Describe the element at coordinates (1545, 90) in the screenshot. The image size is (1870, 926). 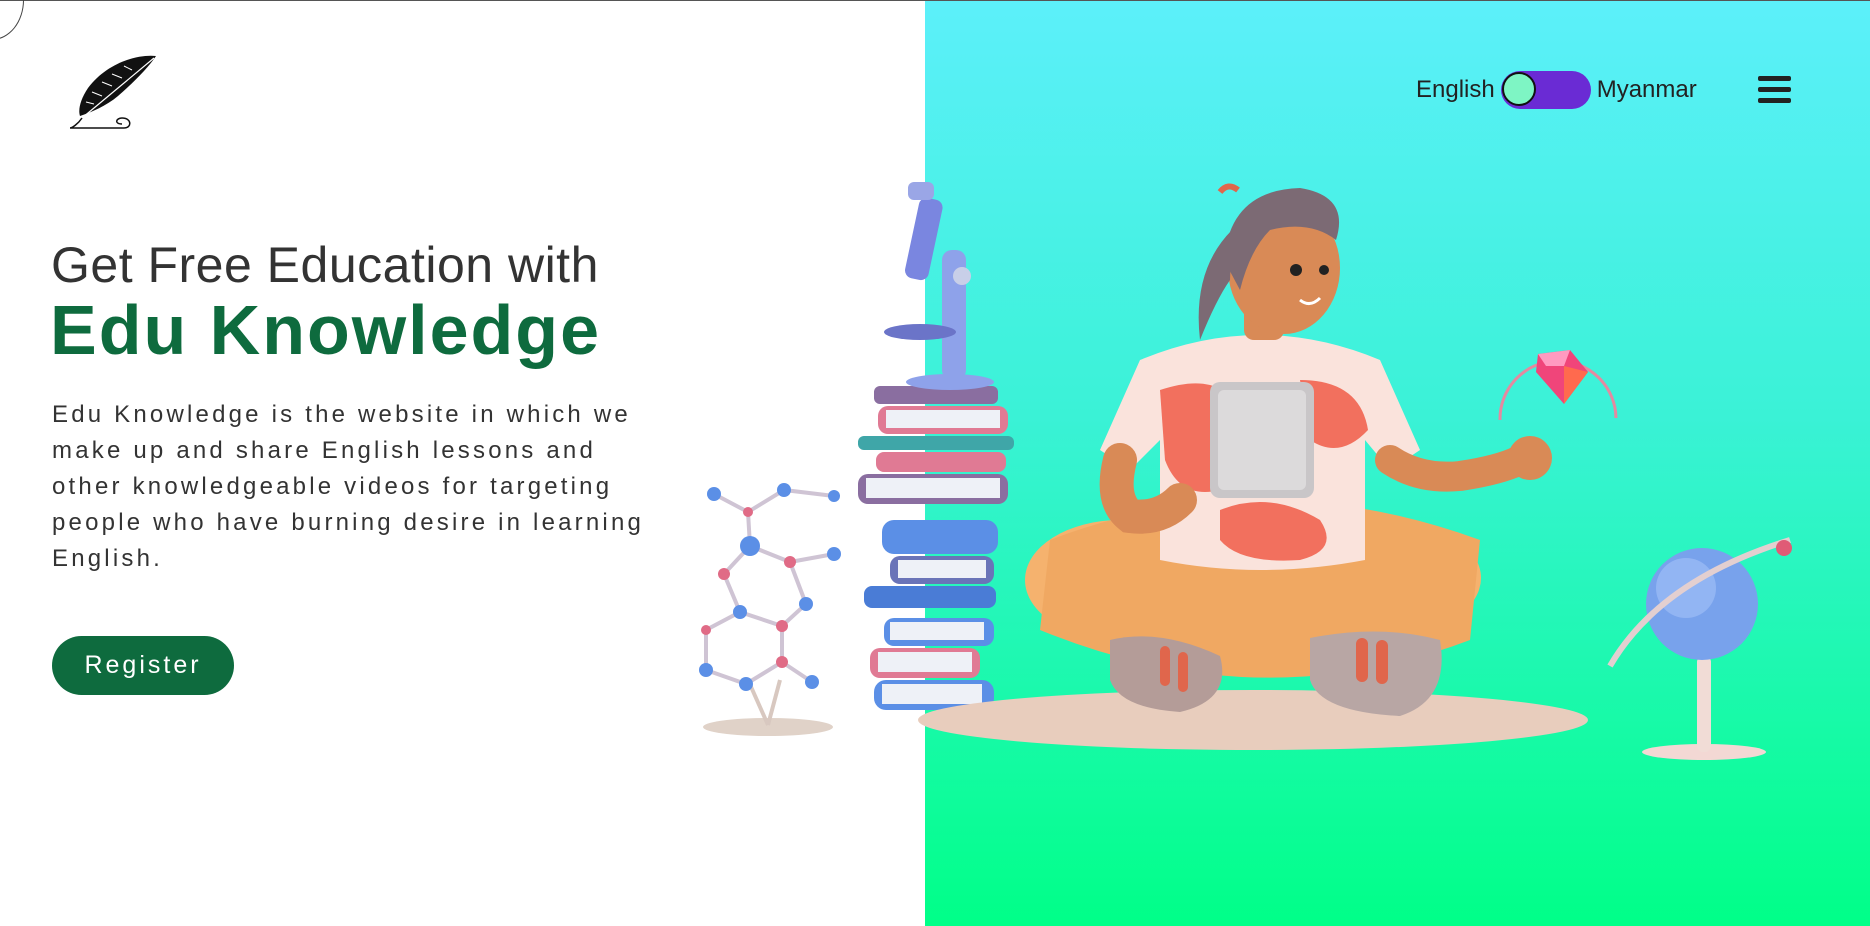
I see `language-toggle` at that location.